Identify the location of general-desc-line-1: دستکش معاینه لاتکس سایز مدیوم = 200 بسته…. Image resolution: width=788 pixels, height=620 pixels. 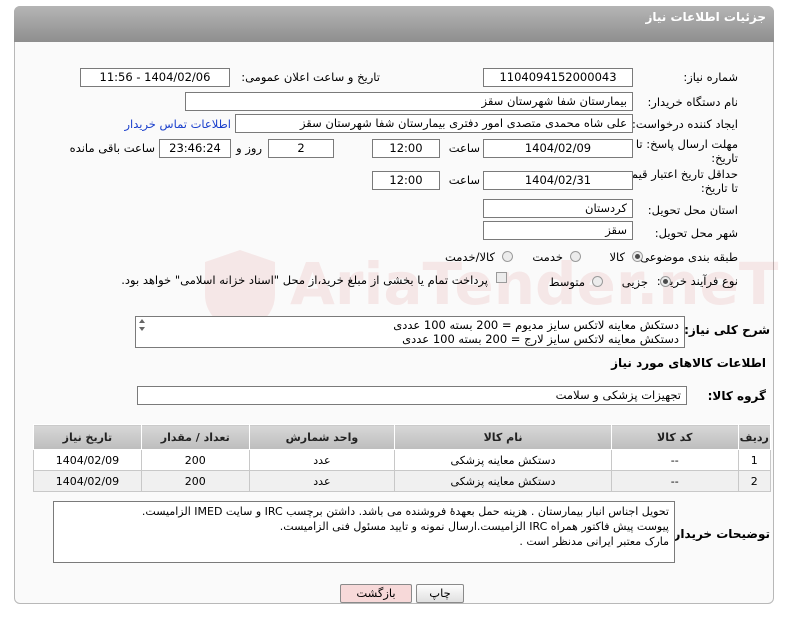
(536, 325).